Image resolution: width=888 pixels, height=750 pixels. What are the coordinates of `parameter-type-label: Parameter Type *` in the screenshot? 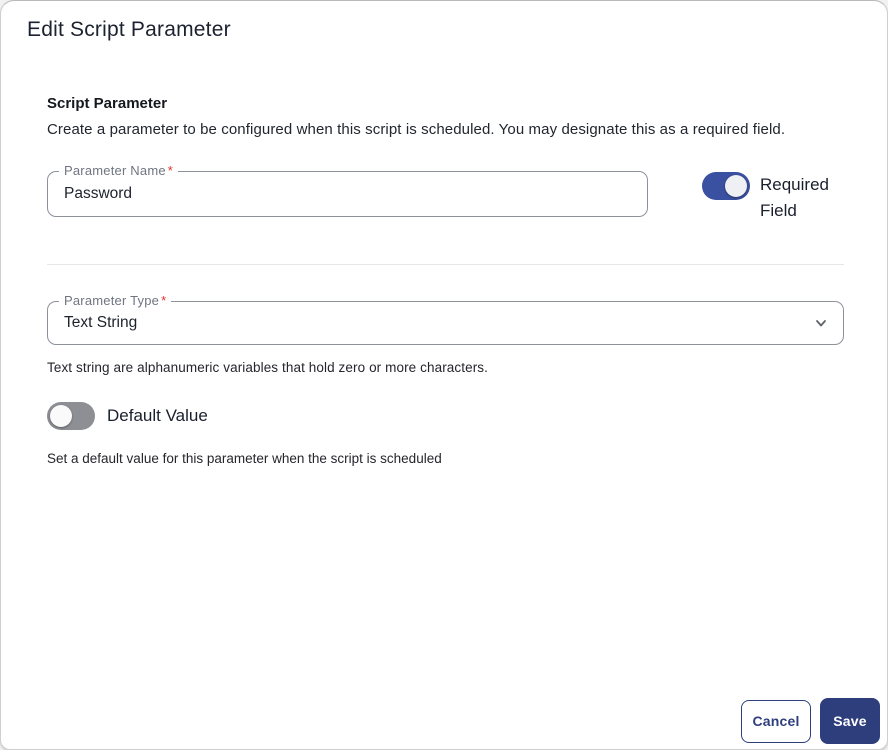 It's located at (115, 300).